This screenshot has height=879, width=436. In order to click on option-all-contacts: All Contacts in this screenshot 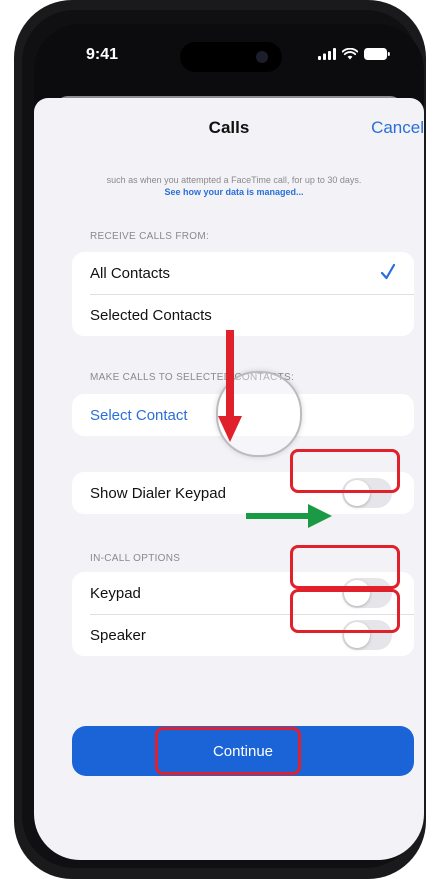, I will do `click(243, 273)`.